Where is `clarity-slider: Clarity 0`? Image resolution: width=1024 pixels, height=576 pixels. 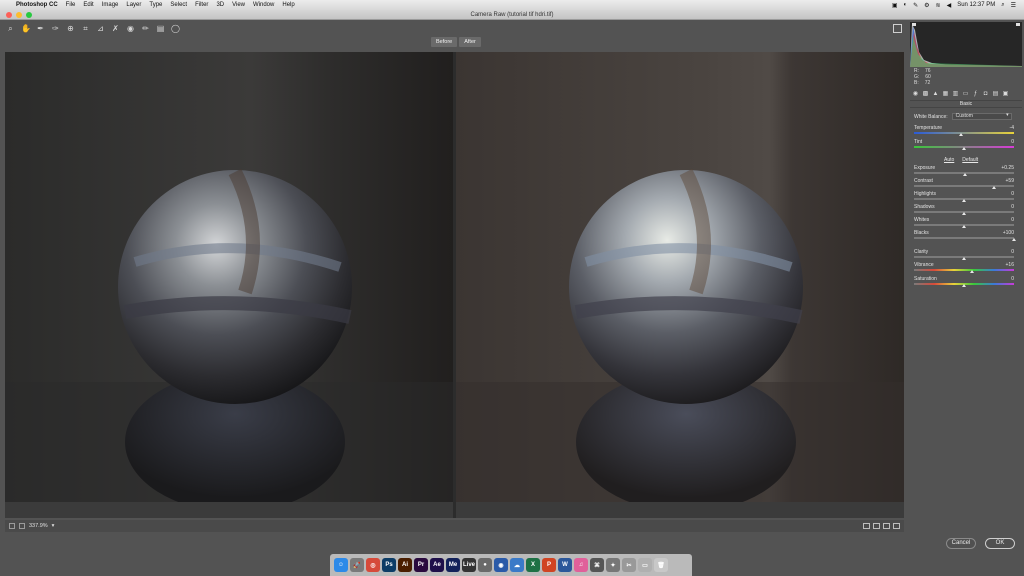 clarity-slider: Clarity 0 is located at coordinates (964, 255).